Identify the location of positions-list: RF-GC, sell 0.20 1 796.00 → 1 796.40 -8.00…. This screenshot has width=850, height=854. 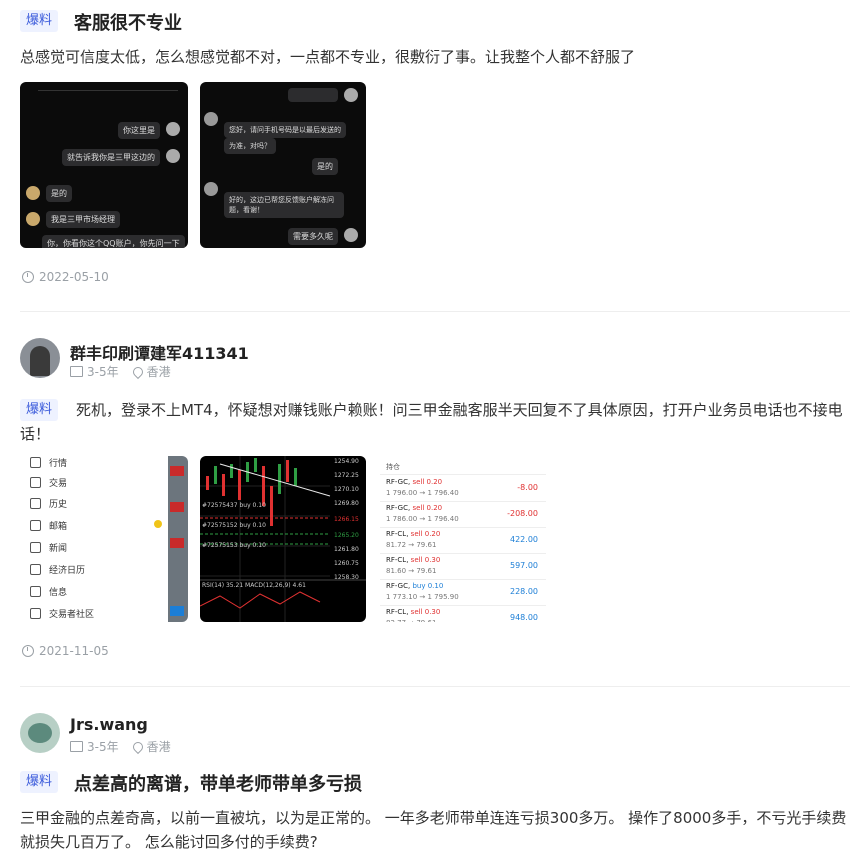
(463, 548).